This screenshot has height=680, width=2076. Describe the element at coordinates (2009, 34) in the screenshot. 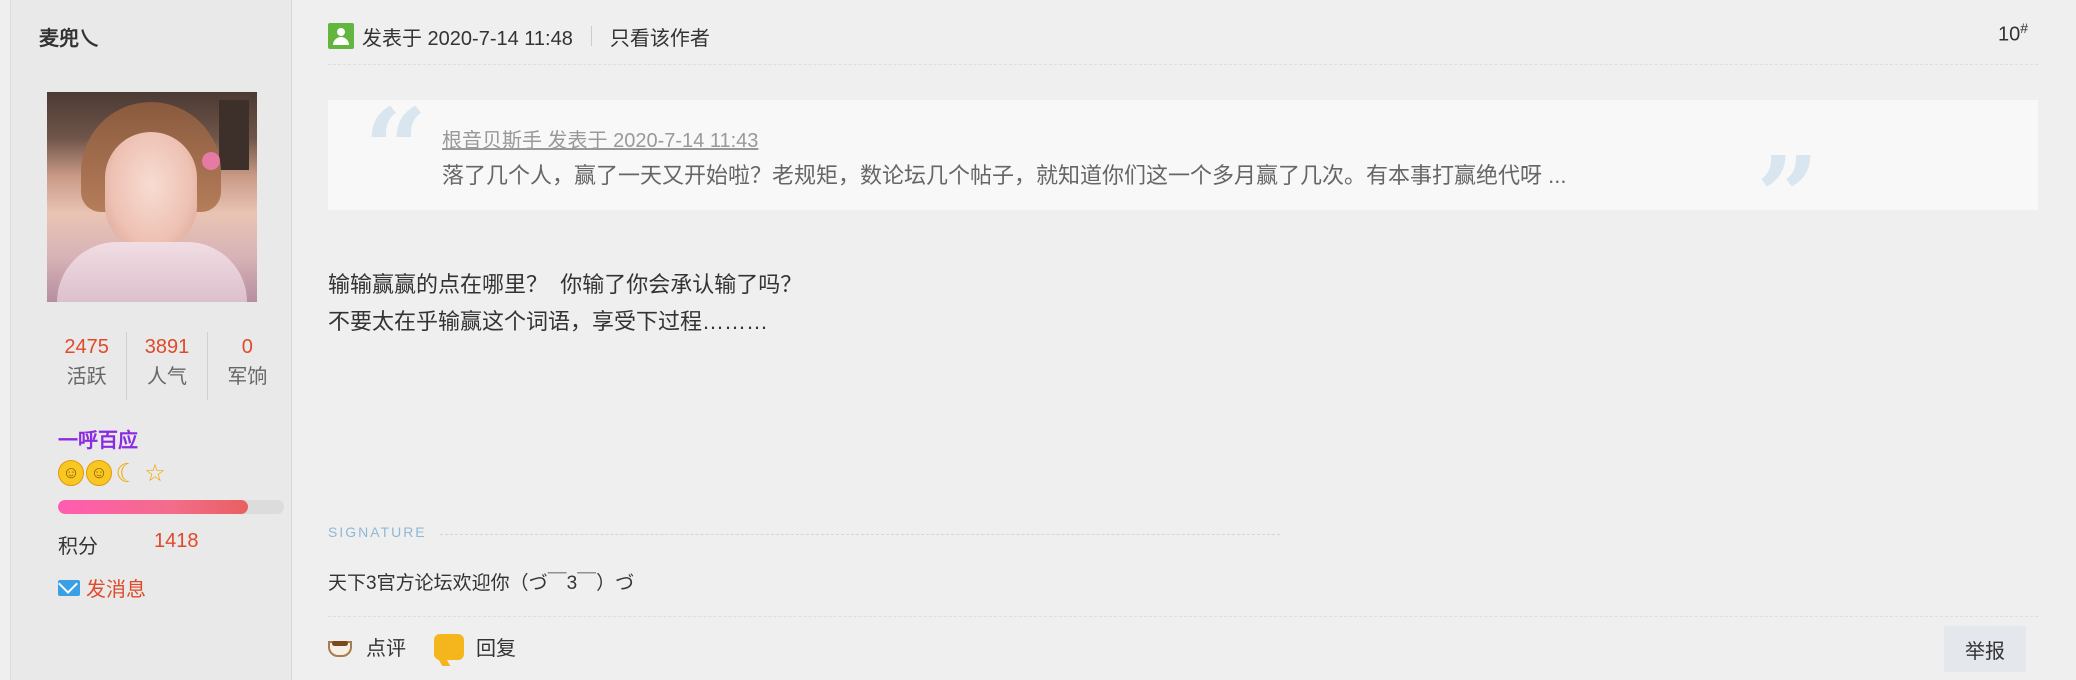

I see `floor-number-value: 10` at that location.